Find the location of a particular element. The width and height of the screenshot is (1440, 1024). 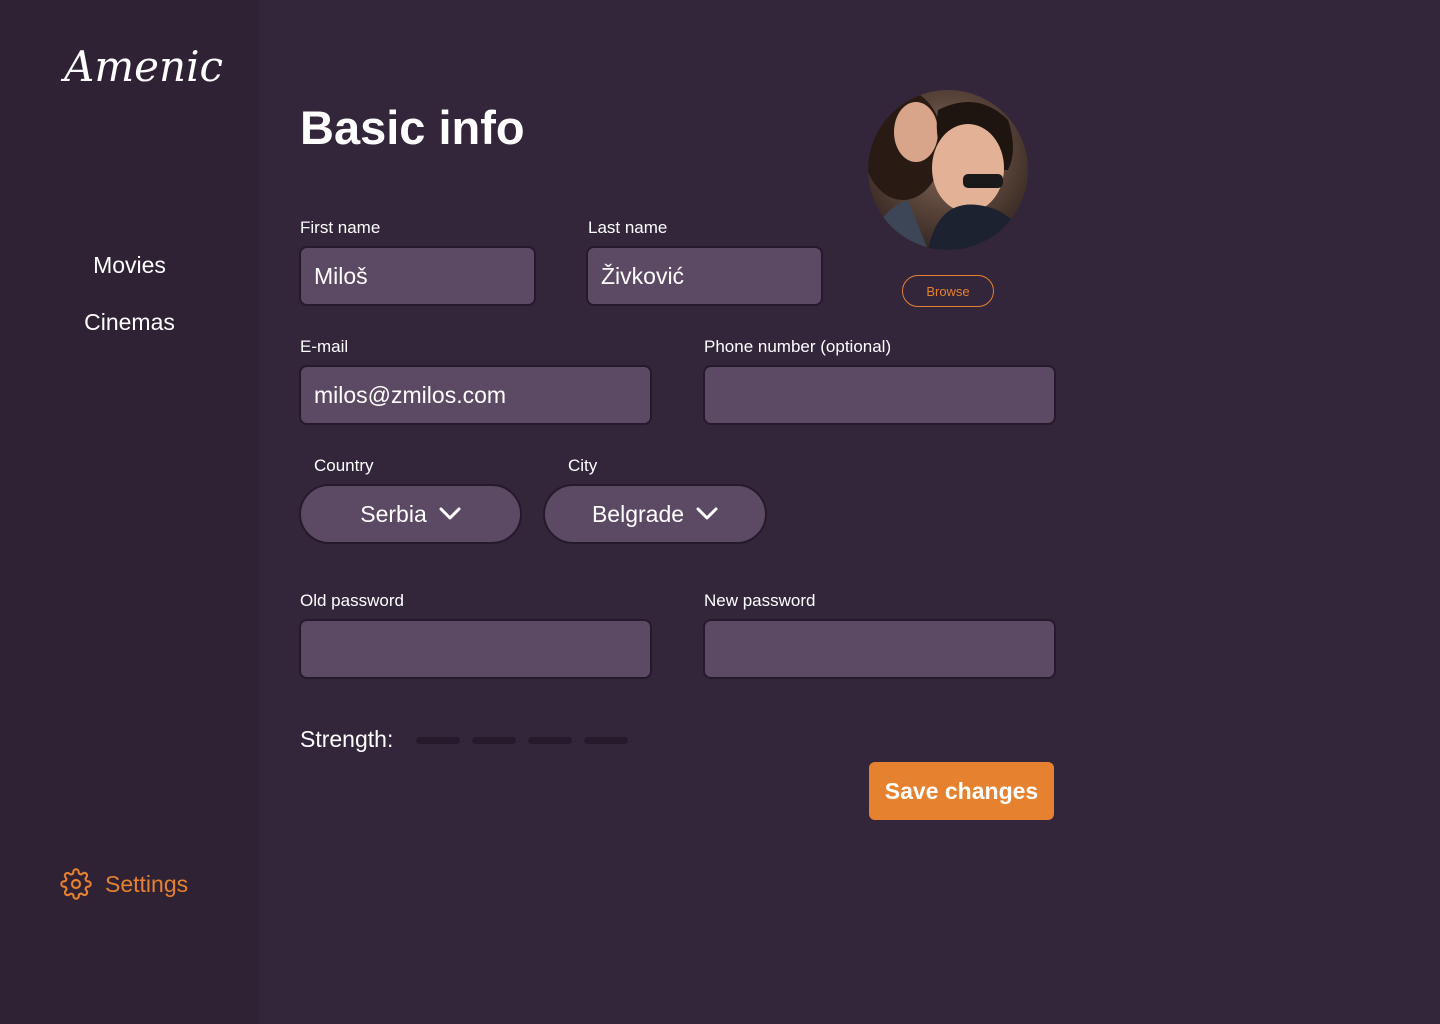

old-password-field is located at coordinates (475, 649).